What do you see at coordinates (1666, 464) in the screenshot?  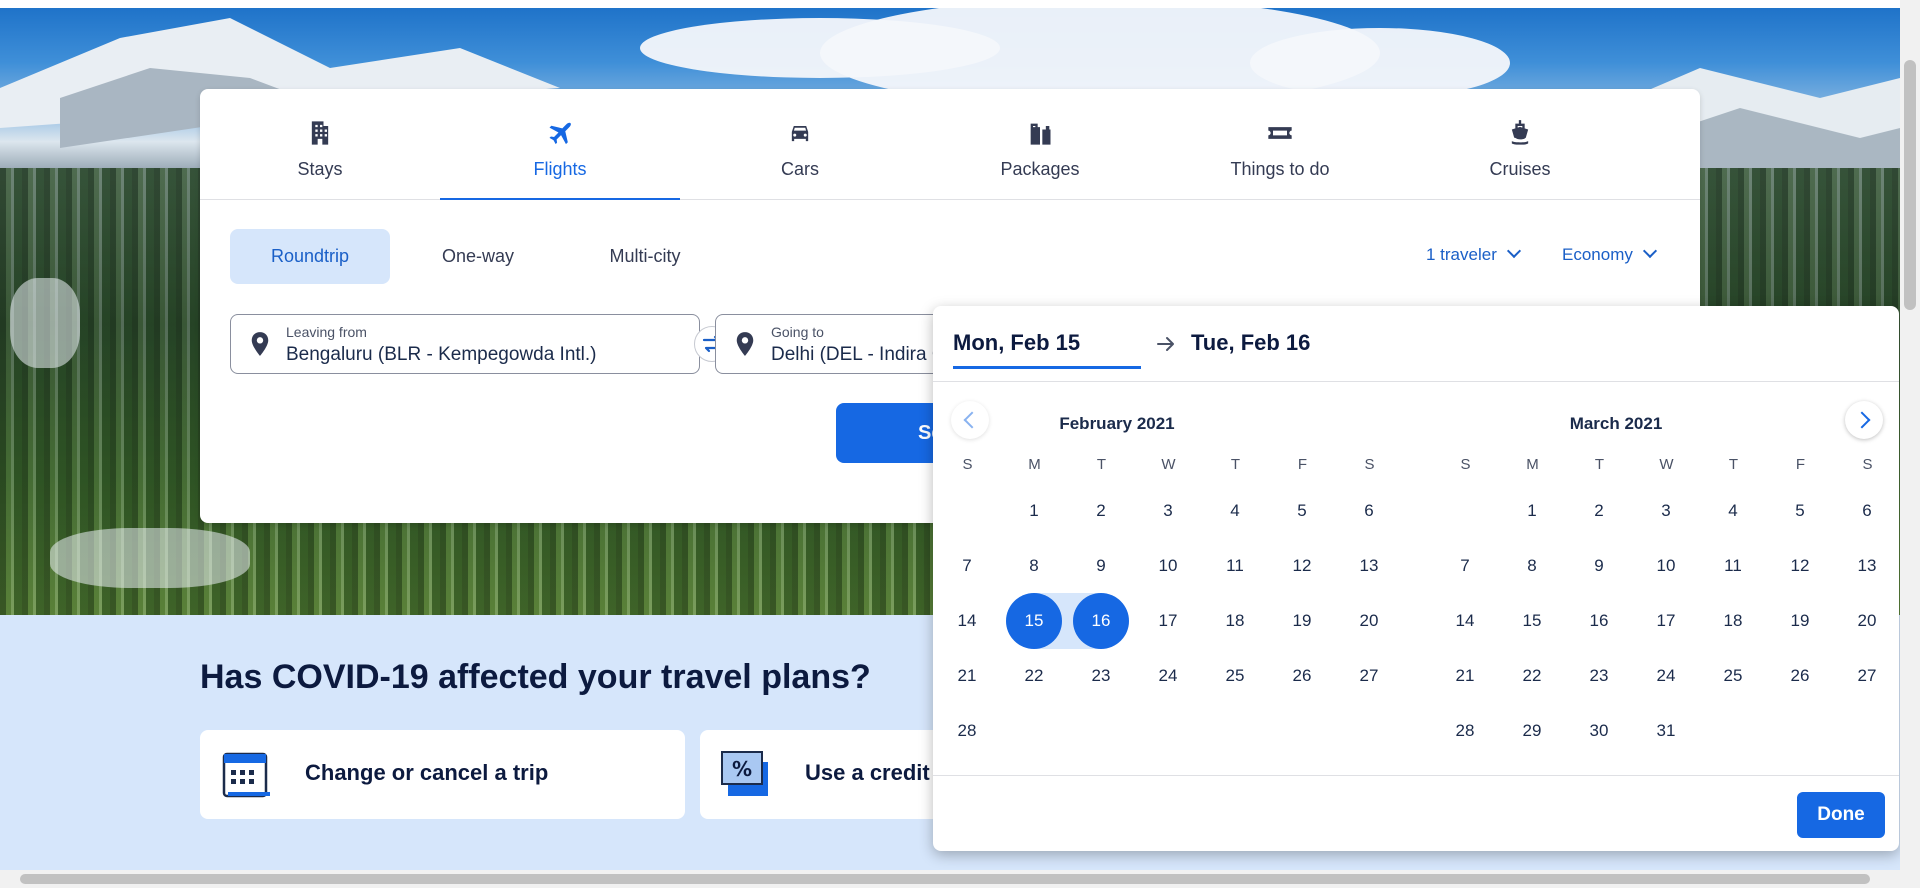 I see `weekday-header: W` at bounding box center [1666, 464].